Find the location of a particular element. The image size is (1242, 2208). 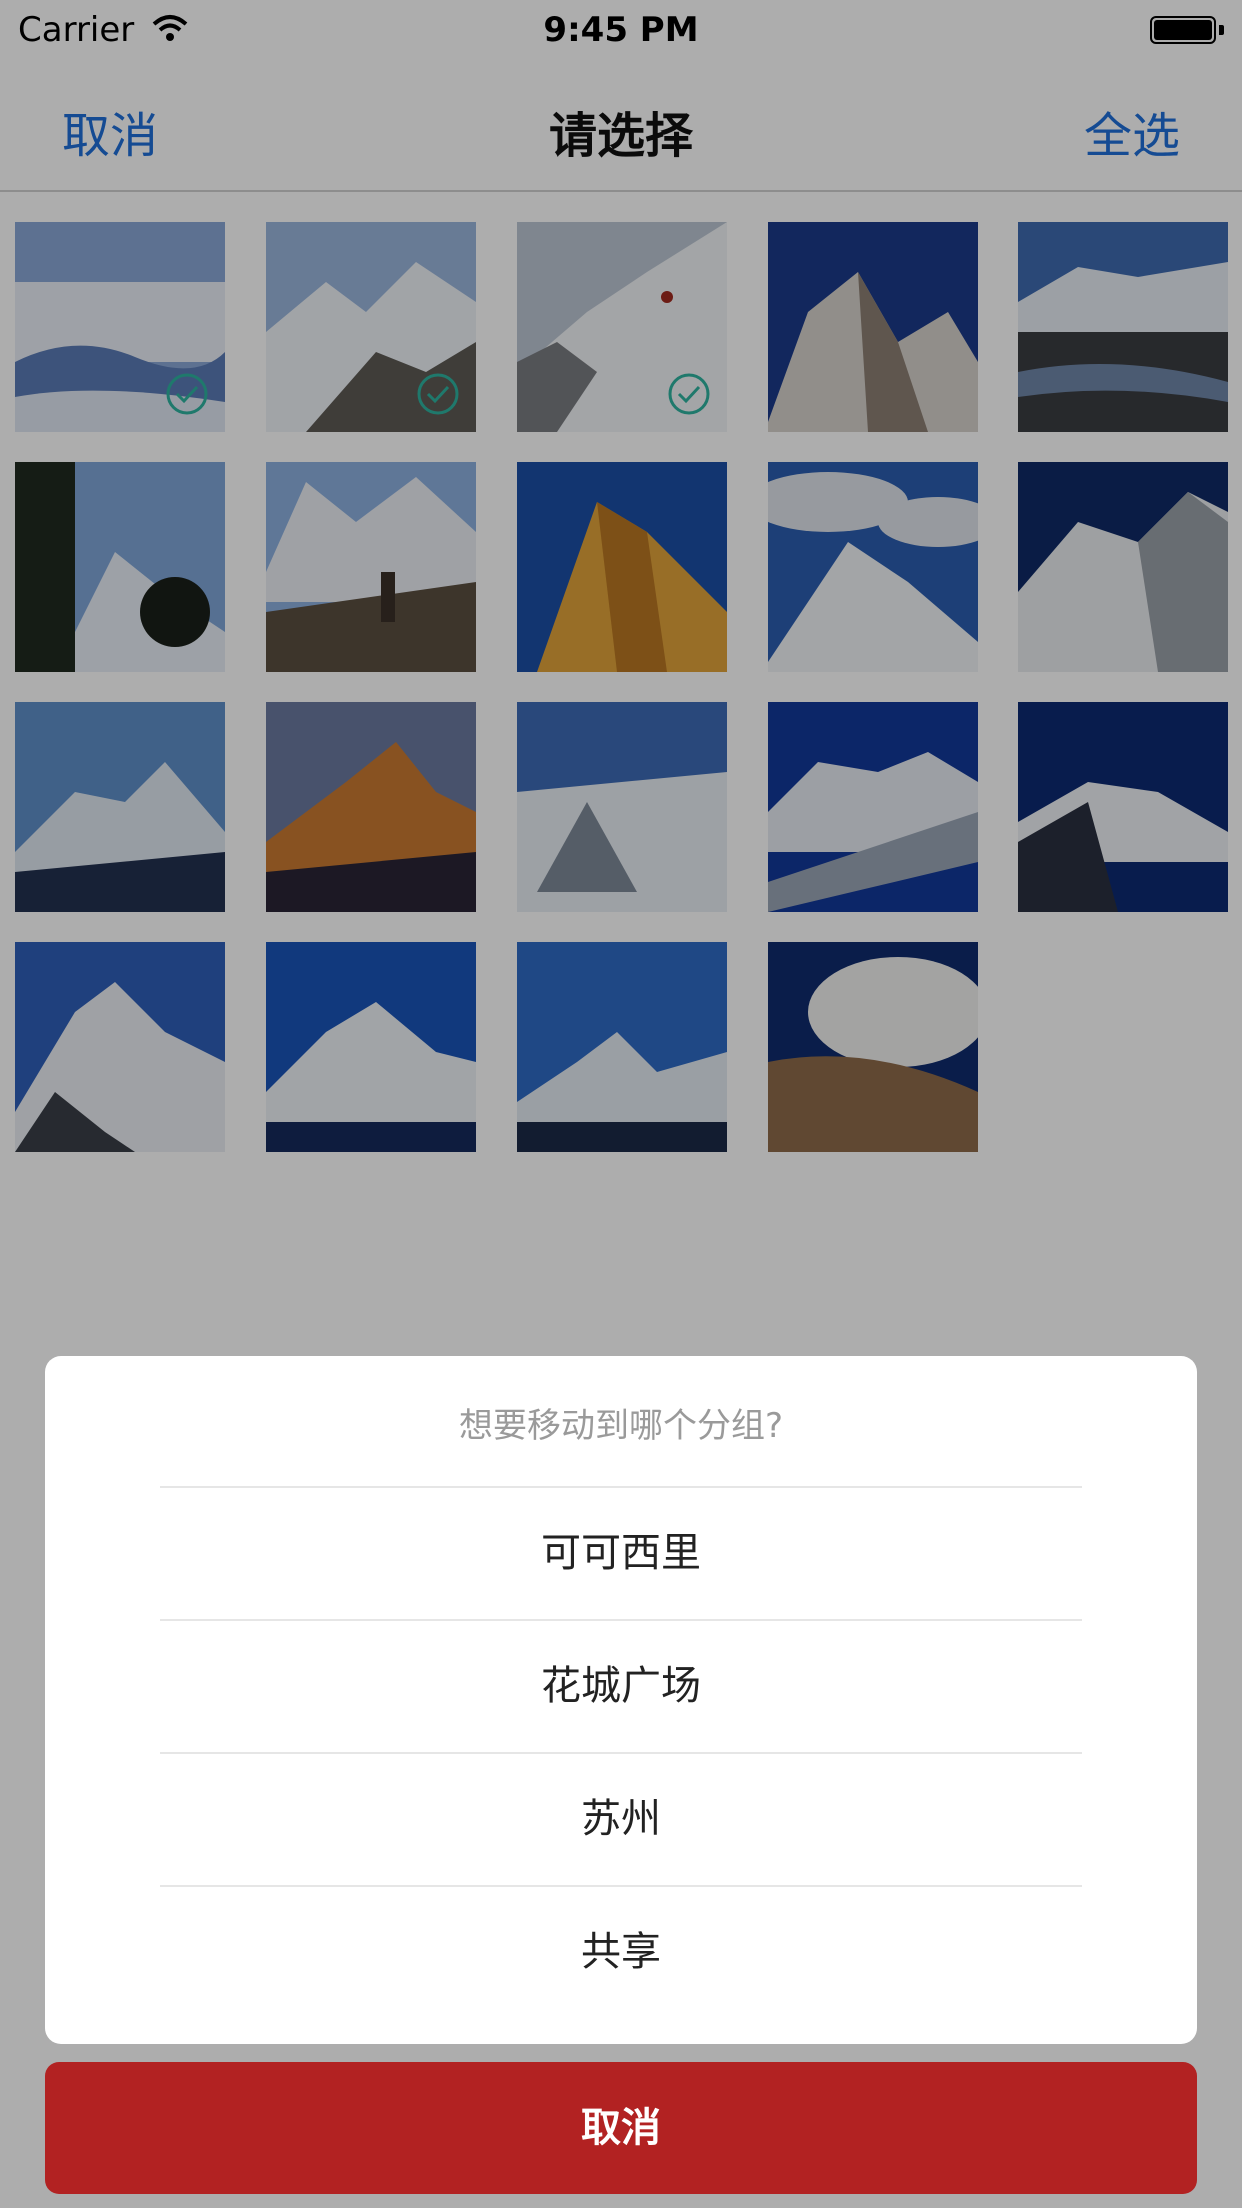

group-option-shared: 共享 is located at coordinates (621, 1952).